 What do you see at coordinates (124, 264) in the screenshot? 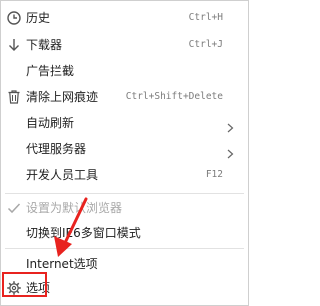
I see `menu-item-internet-options: Internet选项` at bounding box center [124, 264].